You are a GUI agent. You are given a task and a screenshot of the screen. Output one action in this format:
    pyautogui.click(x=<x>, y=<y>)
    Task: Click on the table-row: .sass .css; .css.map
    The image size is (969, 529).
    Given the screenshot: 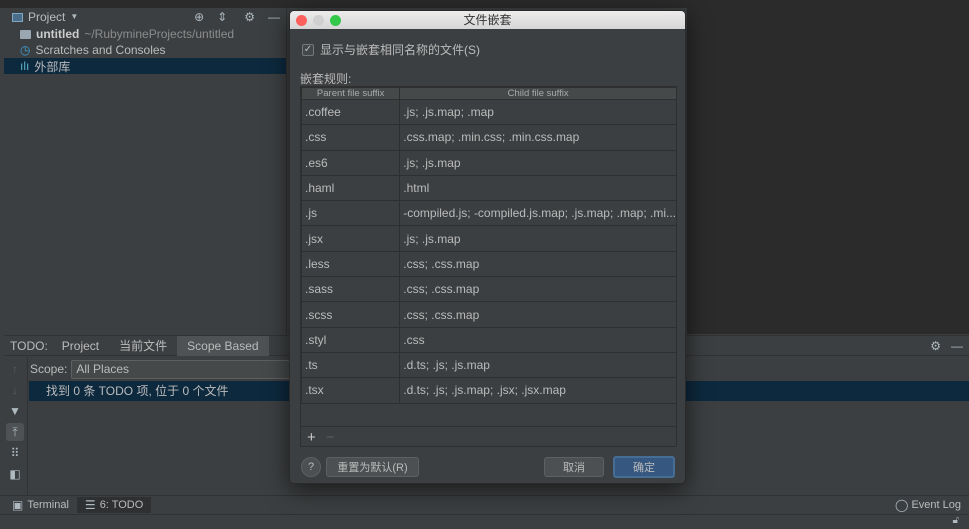 What is the action you would take?
    pyautogui.click(x=488, y=289)
    